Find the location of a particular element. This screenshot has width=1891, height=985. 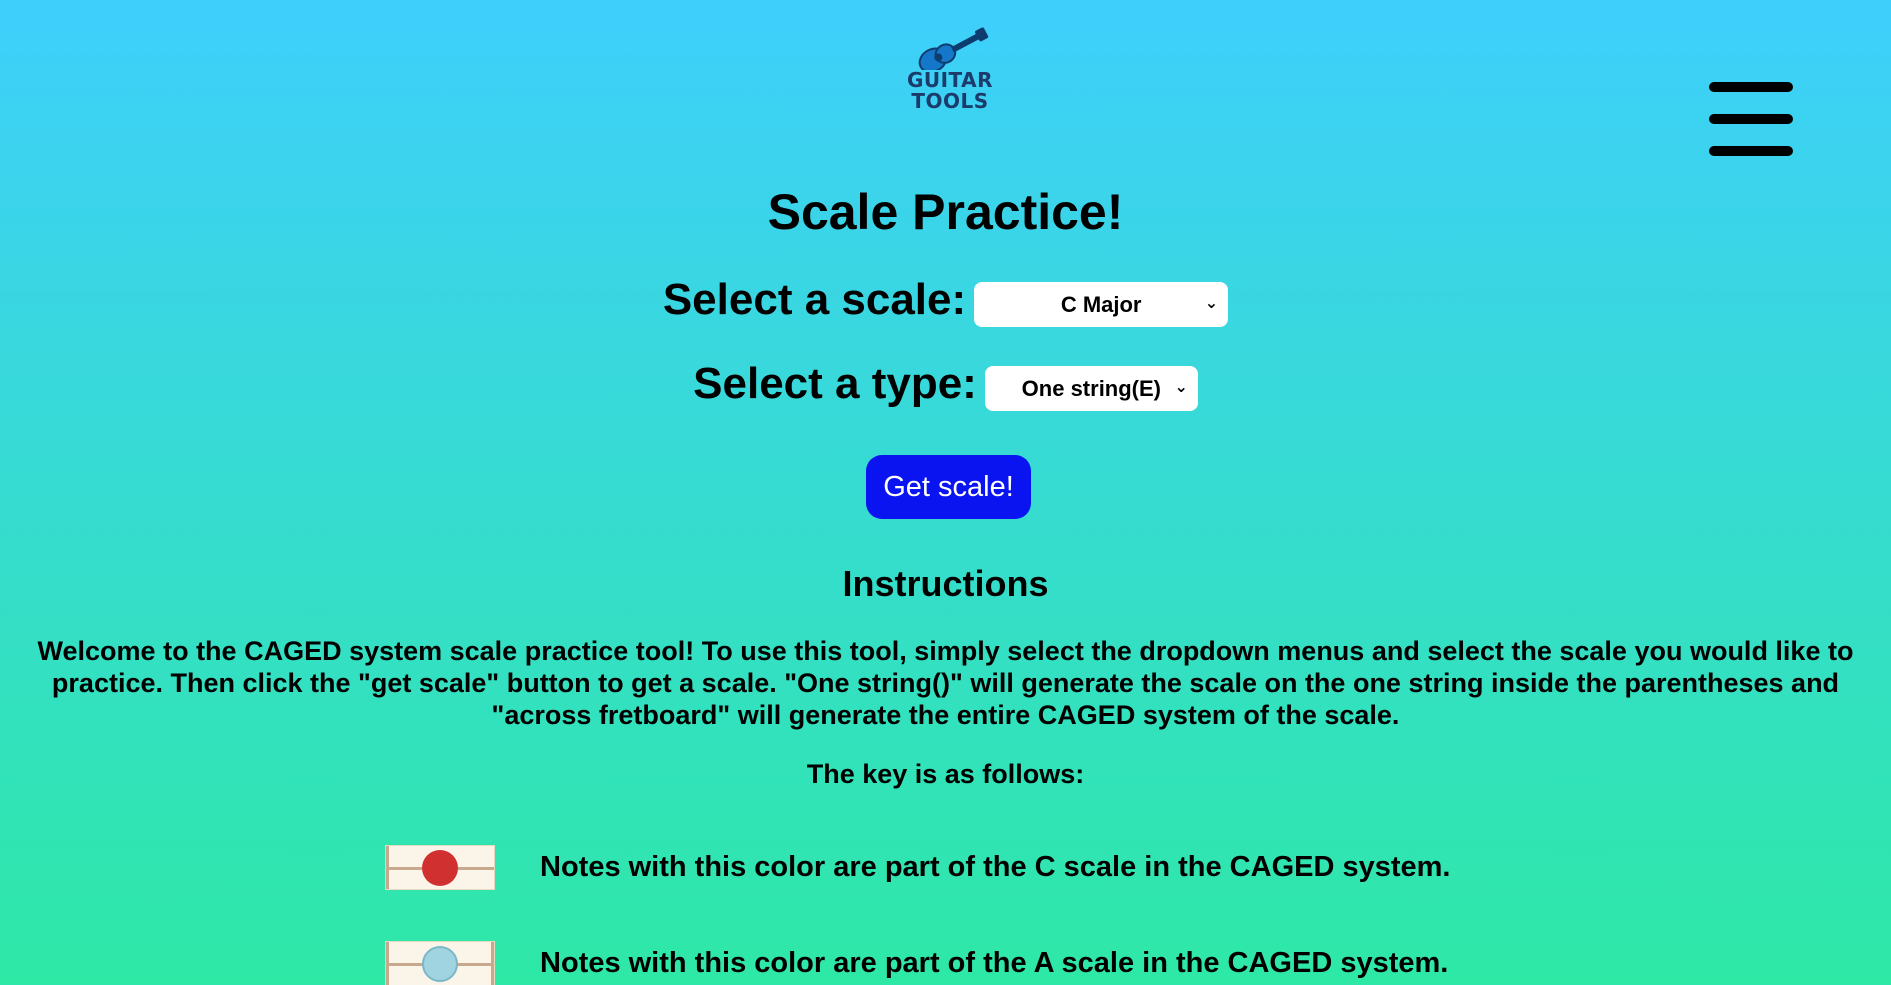

type-select: One string(E) ⌄ is located at coordinates (1091, 388).